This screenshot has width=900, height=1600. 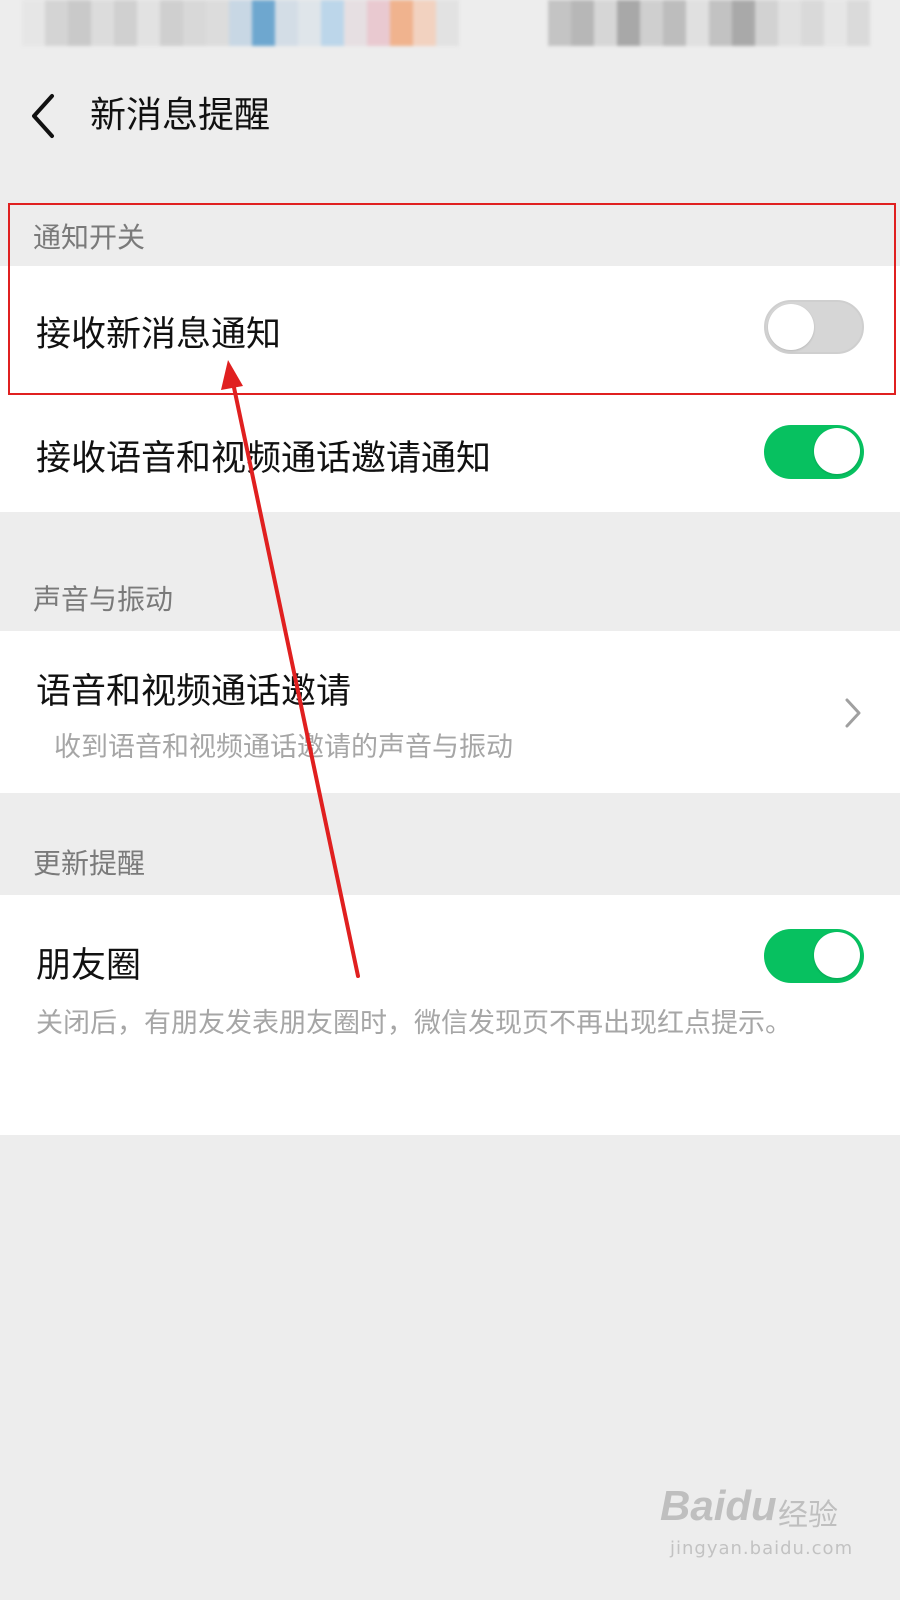 What do you see at coordinates (450, 328) in the screenshot?
I see `row-receive-new-message: 接收新消息通知` at bounding box center [450, 328].